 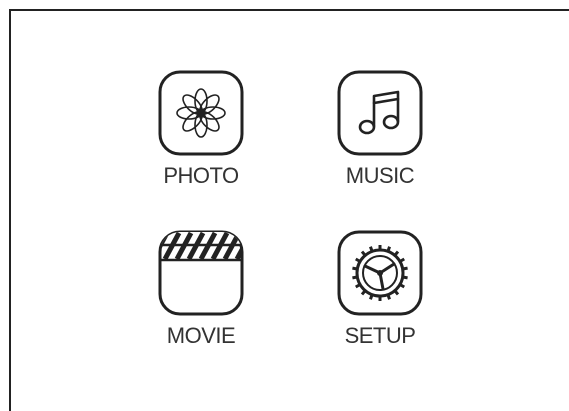 I want to click on clapperboard-icon, so click(x=201, y=273).